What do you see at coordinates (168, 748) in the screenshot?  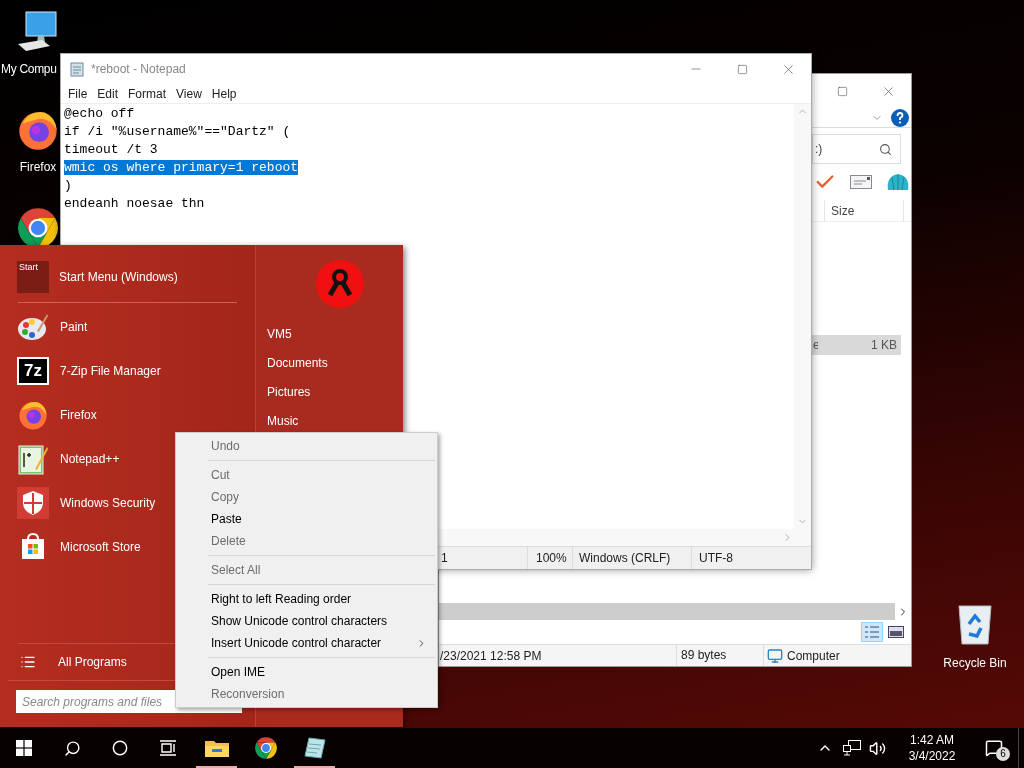 I see `task-view-icon` at bounding box center [168, 748].